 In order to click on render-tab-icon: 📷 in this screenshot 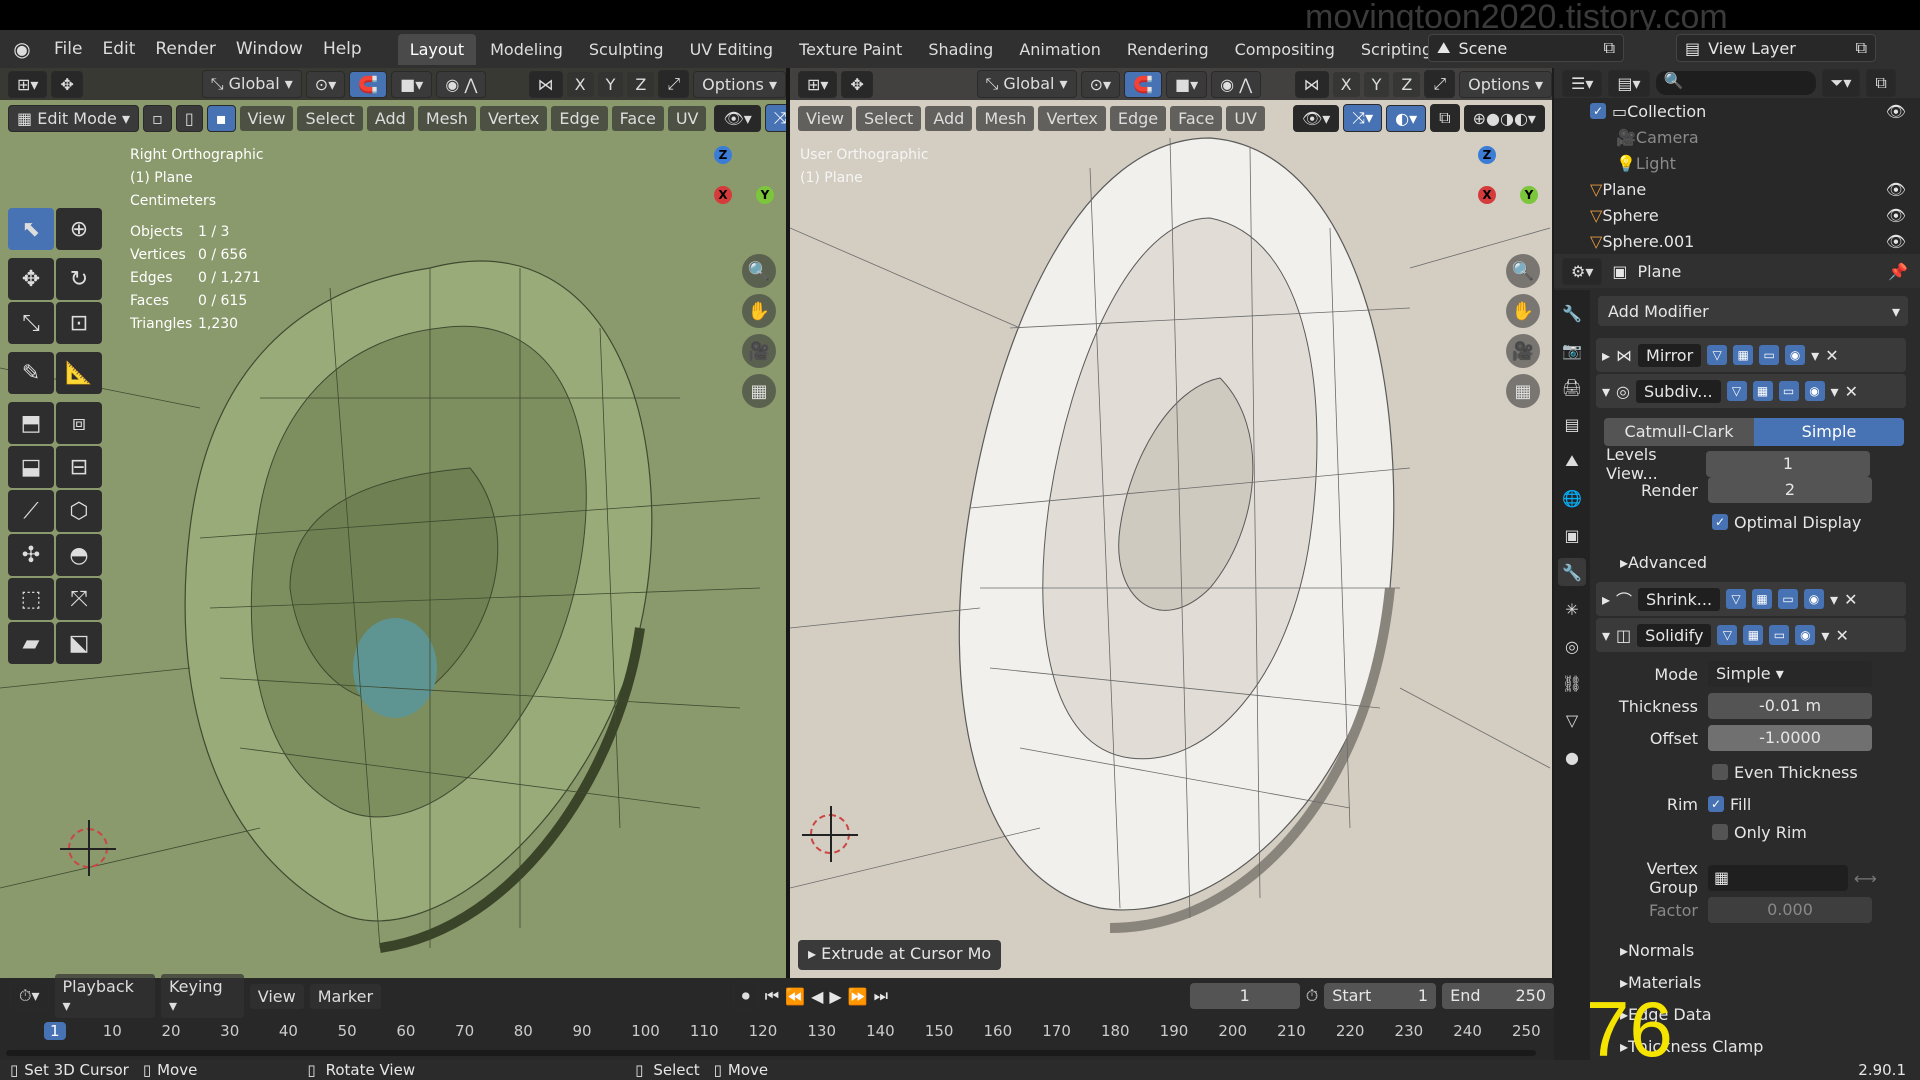, I will do `click(1572, 350)`.